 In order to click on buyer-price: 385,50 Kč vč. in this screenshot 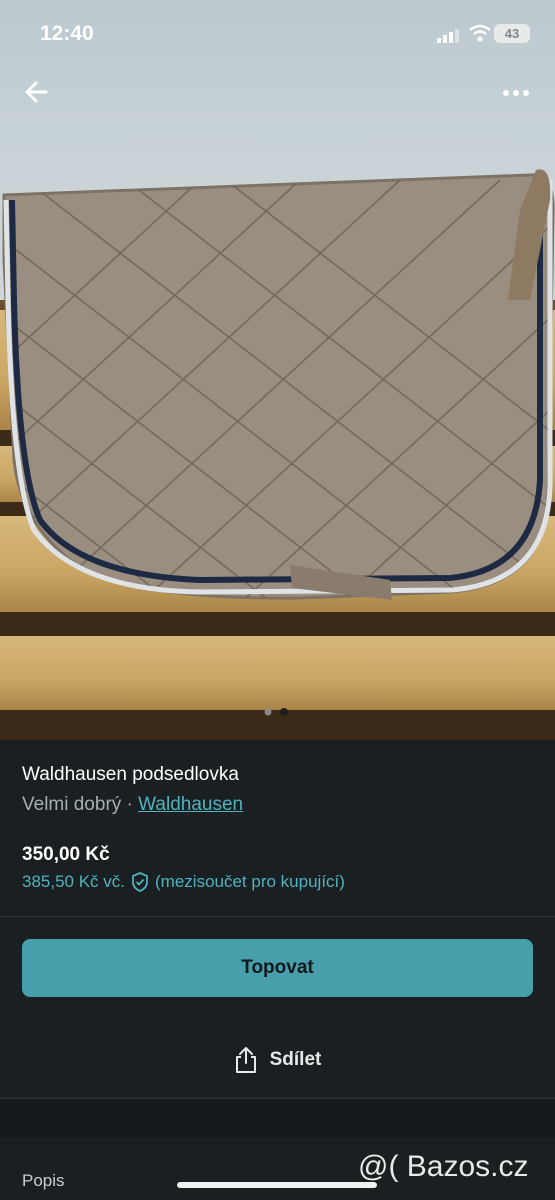, I will do `click(74, 881)`.